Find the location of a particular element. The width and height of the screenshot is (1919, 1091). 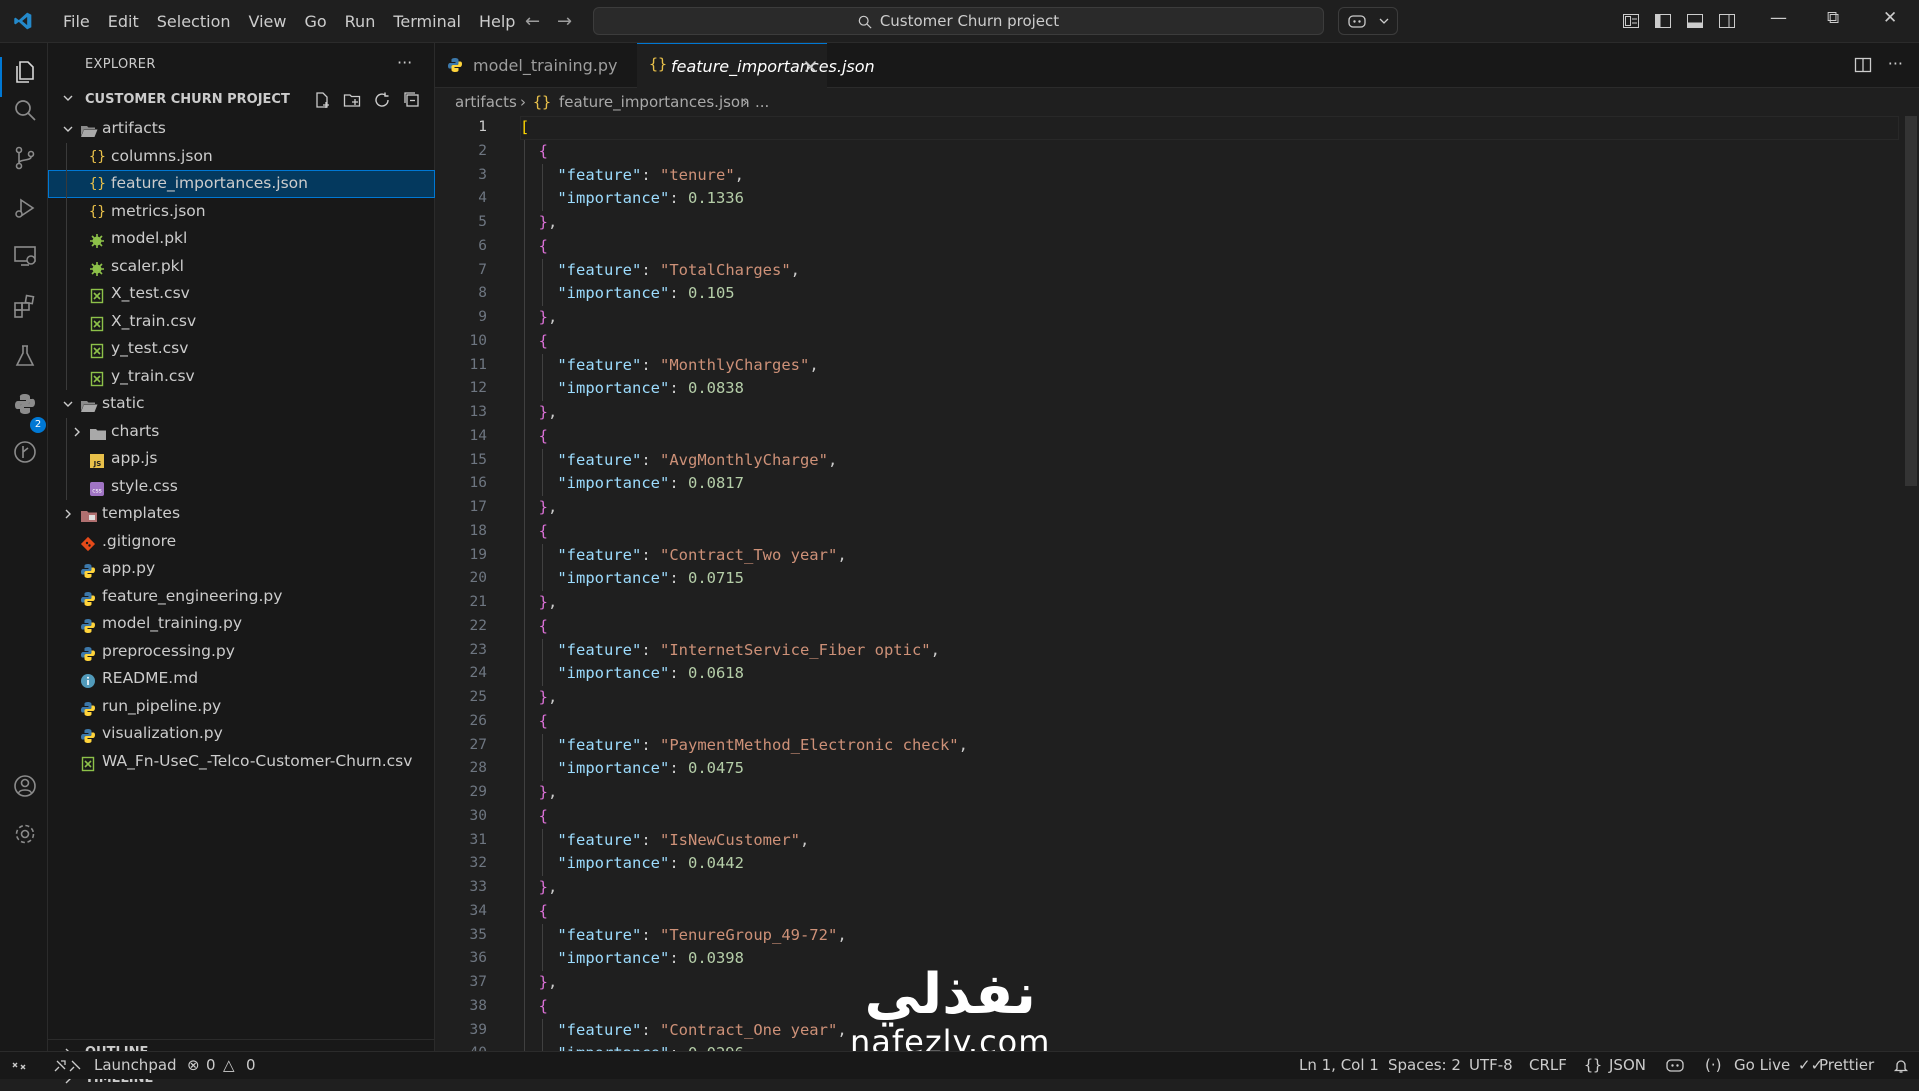

code-line: "importance": 0.0838 is located at coordinates (1209, 389).